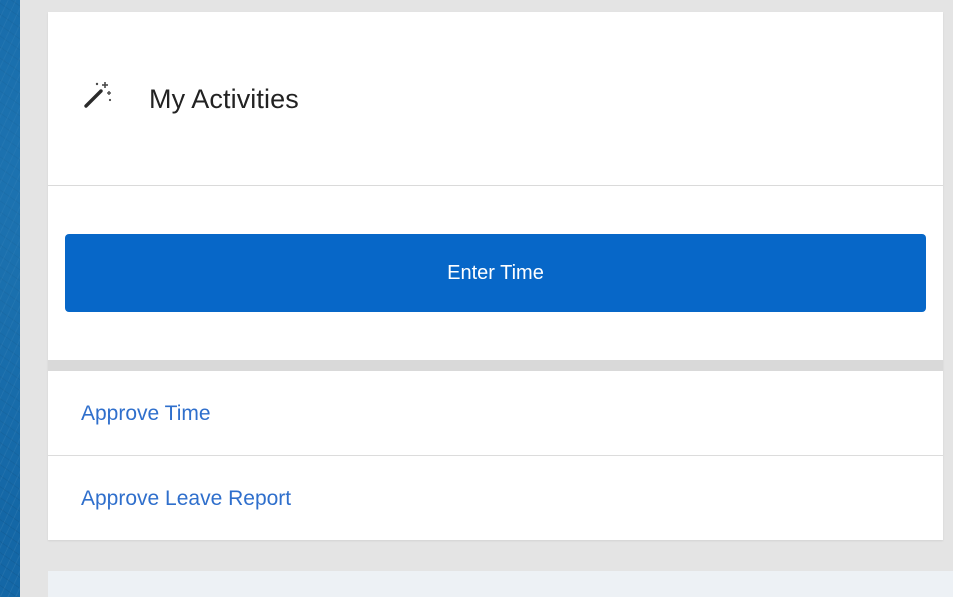 The image size is (953, 597). I want to click on list-item: Approve Time, so click(495, 413).